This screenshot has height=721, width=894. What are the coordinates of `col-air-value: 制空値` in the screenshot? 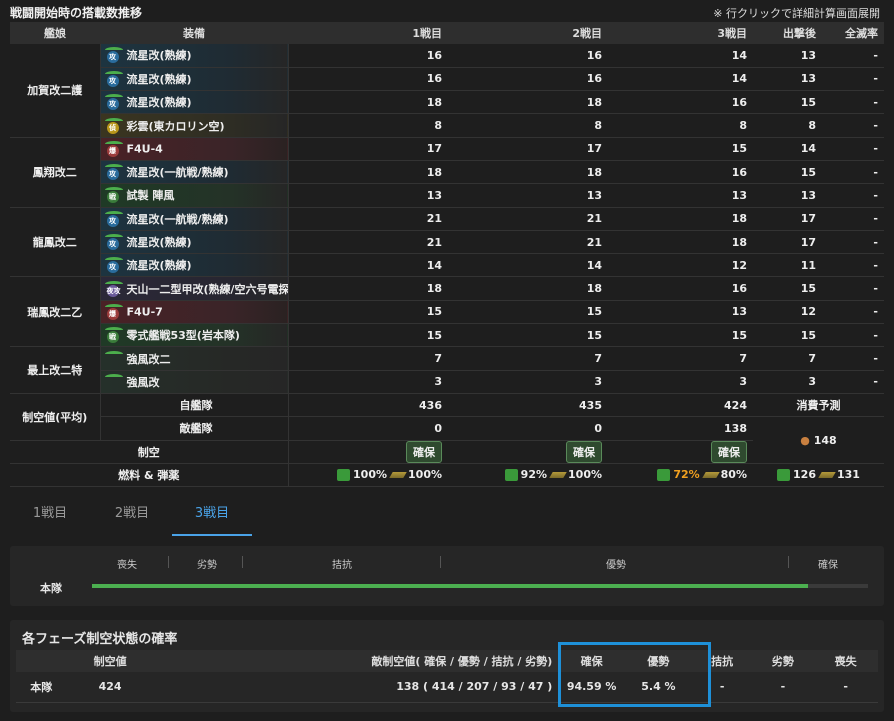 It's located at (110, 661).